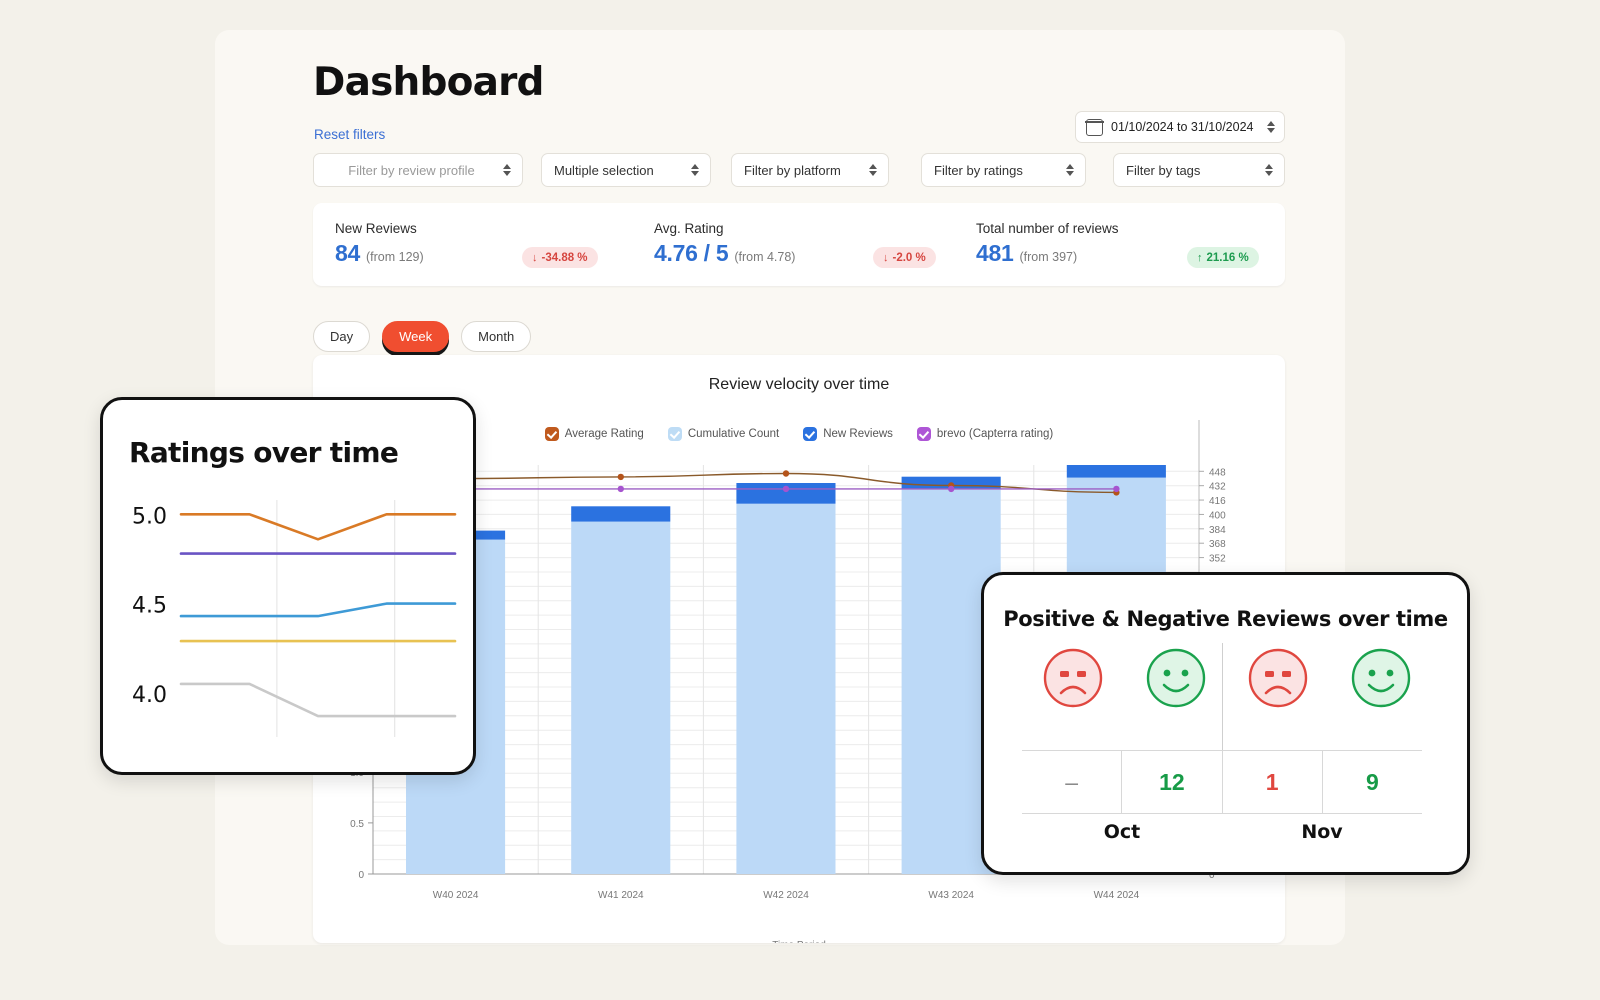 The width and height of the screenshot is (1600, 1000). I want to click on period-button-week: Week, so click(416, 336).